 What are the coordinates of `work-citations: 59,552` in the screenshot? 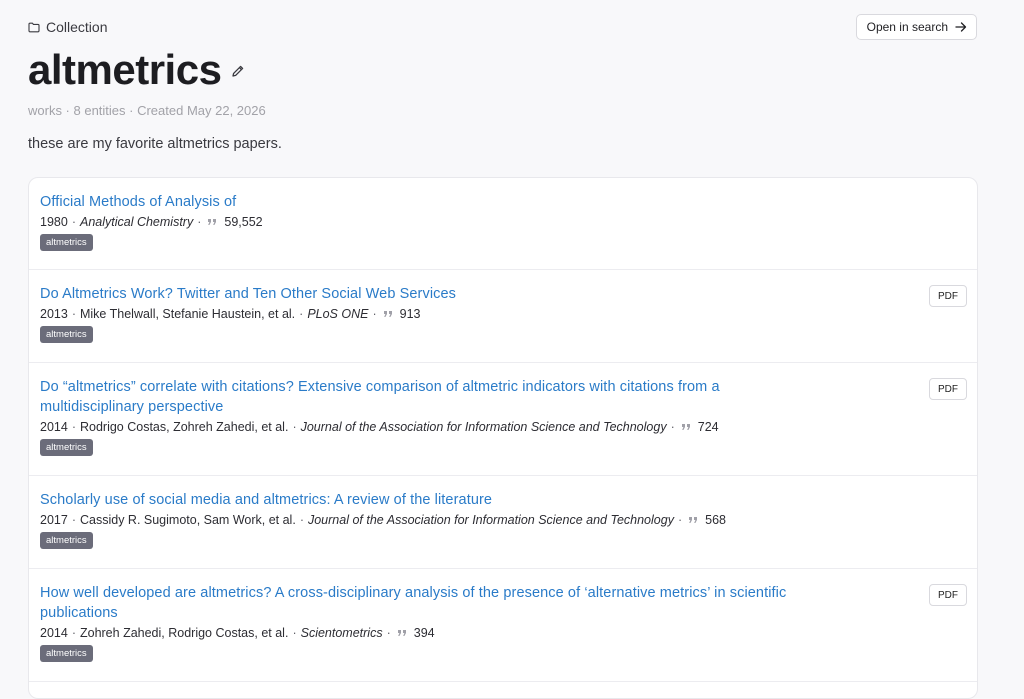 It's located at (243, 222).